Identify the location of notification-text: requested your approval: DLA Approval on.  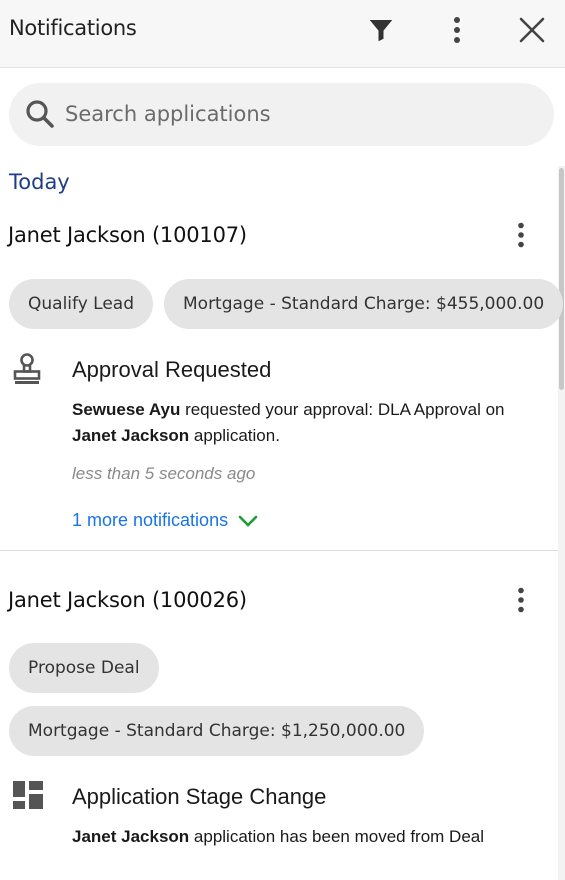
(342, 409).